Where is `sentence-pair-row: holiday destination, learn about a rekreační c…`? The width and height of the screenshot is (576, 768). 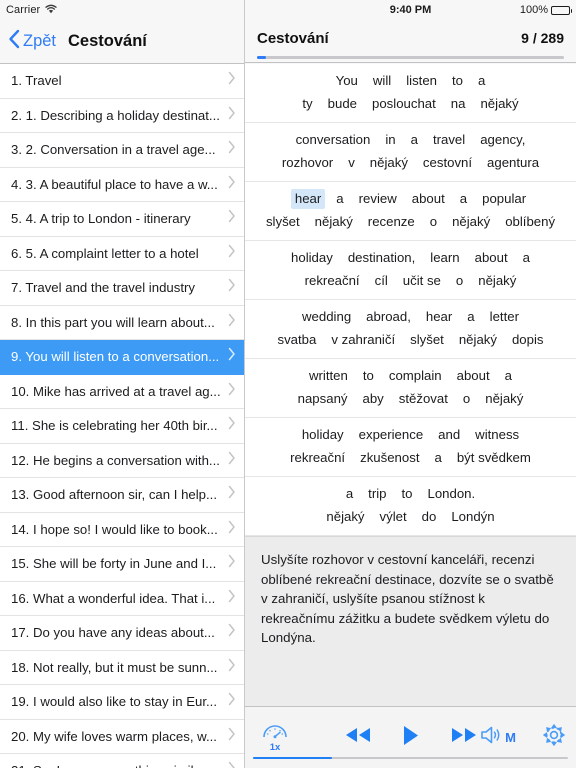 sentence-pair-row: holiday destination, learn about a rekreační c… is located at coordinates (410, 270).